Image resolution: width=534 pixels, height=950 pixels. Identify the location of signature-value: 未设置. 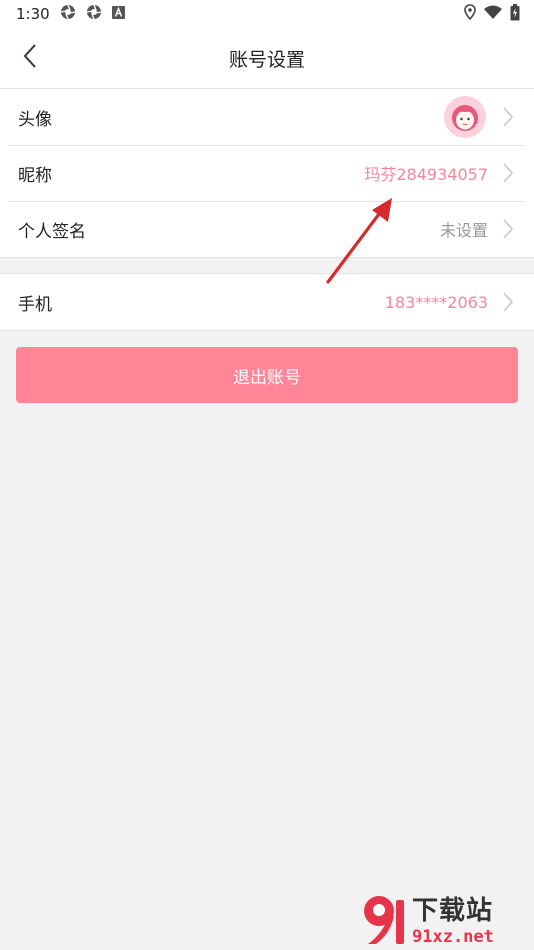
(463, 230).